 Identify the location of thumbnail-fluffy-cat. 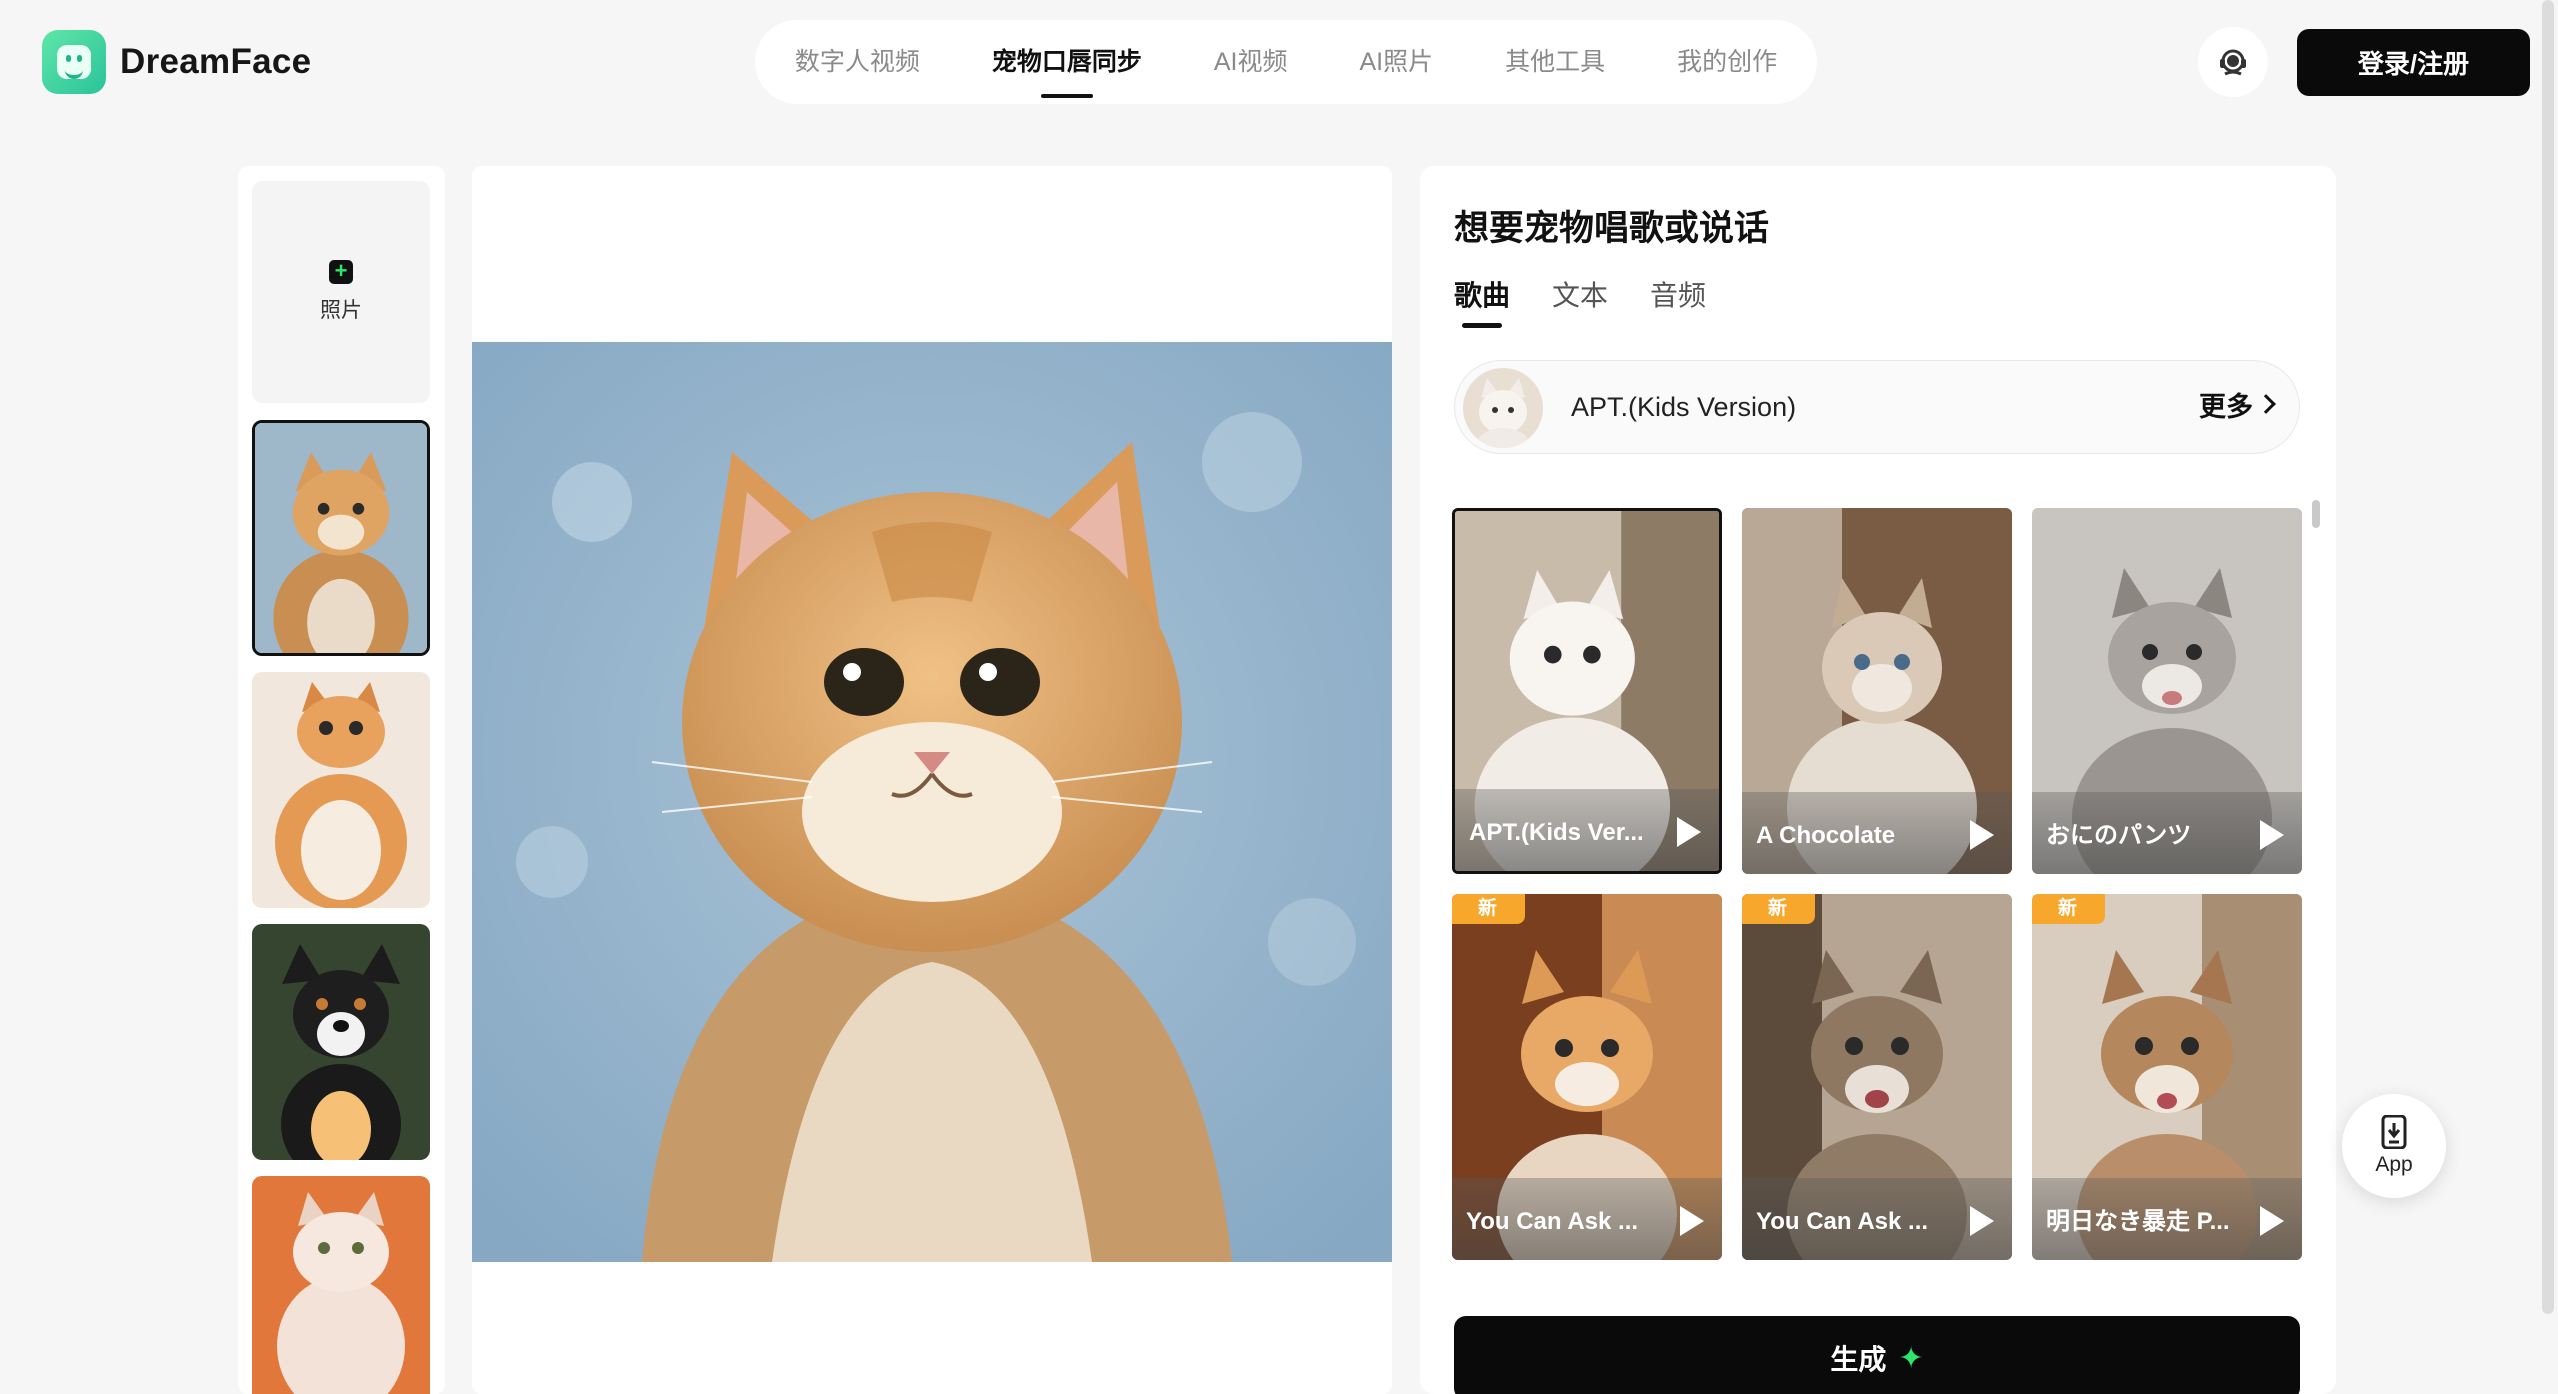
(341, 1285).